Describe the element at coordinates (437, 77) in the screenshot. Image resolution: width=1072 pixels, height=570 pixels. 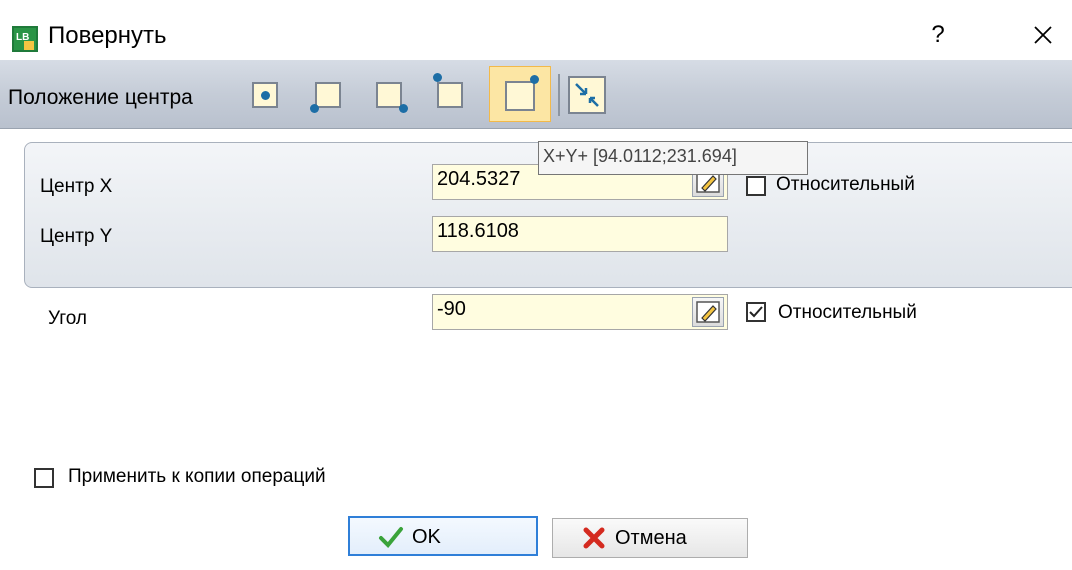
I see `top-left-dot-icon` at that location.